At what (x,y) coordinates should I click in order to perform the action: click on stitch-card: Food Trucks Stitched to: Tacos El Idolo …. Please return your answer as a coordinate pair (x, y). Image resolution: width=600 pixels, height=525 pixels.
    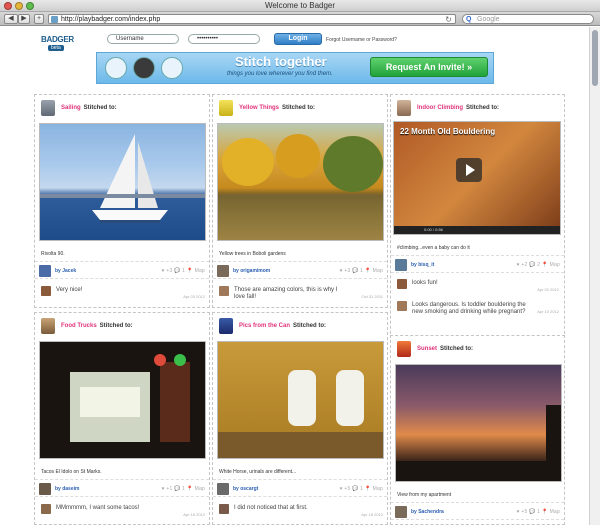
    Looking at the image, I should click on (122, 418).